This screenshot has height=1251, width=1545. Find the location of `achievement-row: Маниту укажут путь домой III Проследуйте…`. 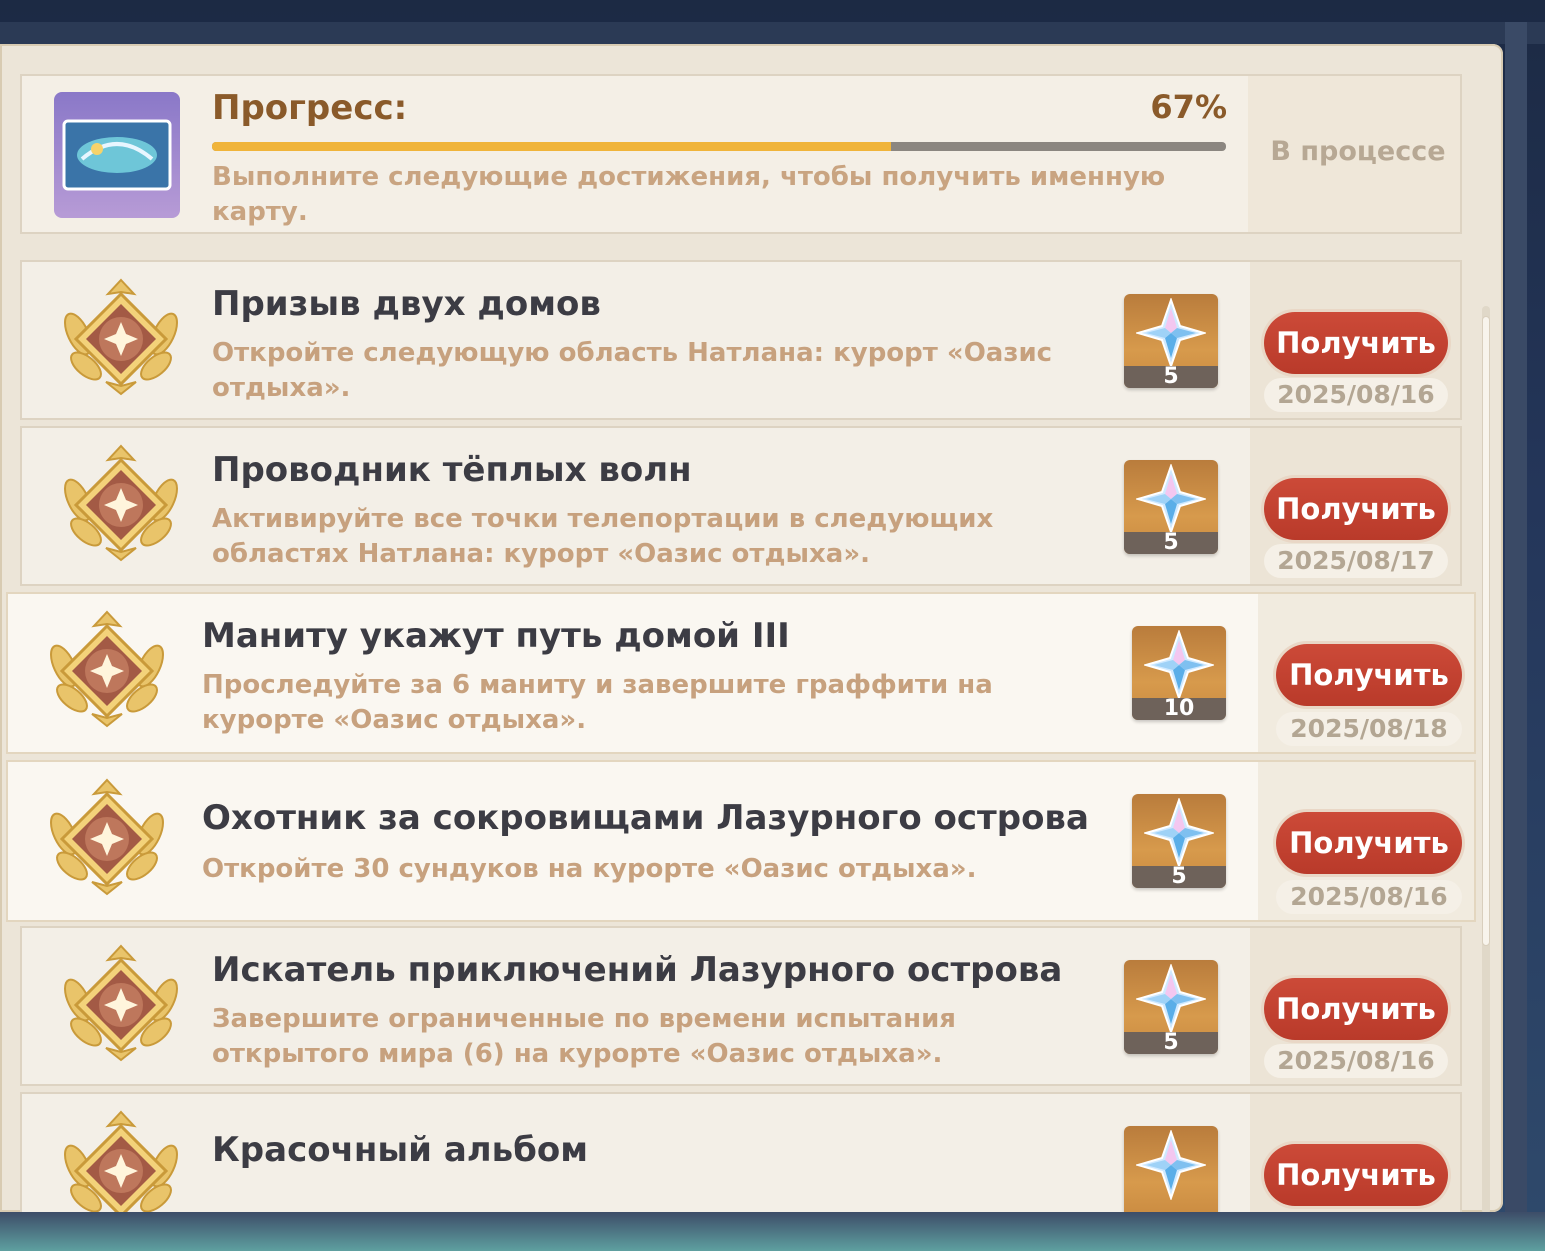

achievement-row: Маниту укажут путь домой III Проследуйте… is located at coordinates (741, 673).